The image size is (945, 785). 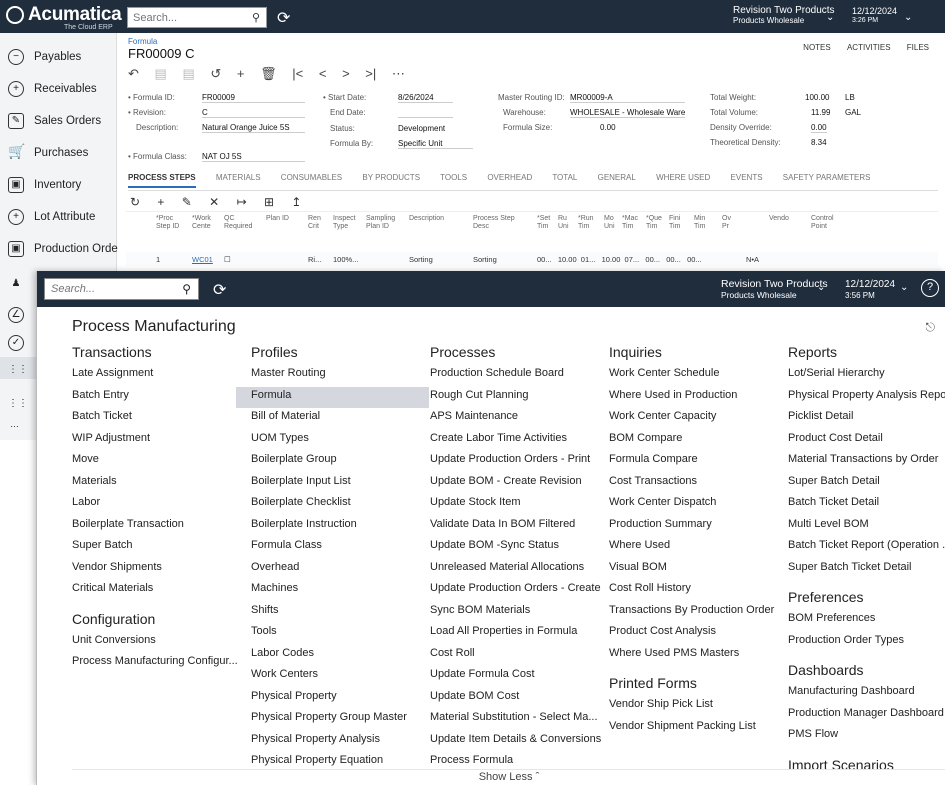 What do you see at coordinates (161, 591) in the screenshot?
I see `menu-item: Critical Materials` at bounding box center [161, 591].